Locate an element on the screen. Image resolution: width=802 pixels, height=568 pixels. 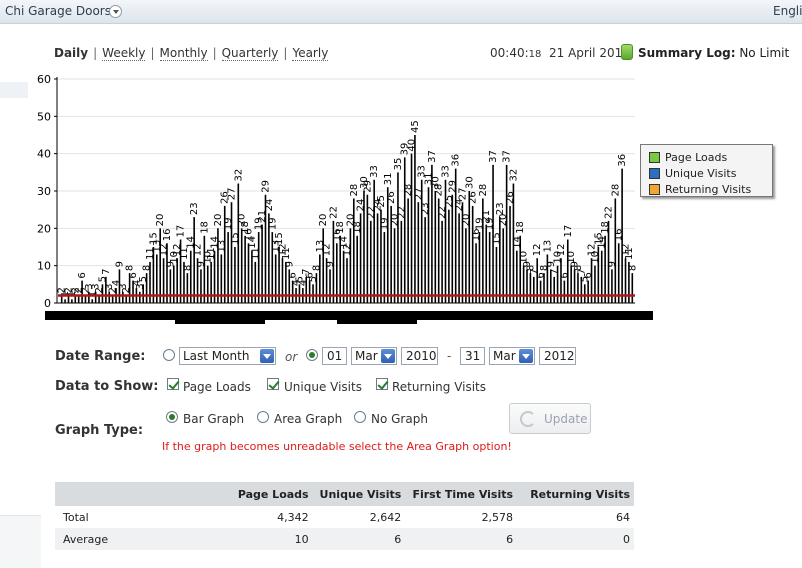
from-day-field: 01 is located at coordinates (334, 356).